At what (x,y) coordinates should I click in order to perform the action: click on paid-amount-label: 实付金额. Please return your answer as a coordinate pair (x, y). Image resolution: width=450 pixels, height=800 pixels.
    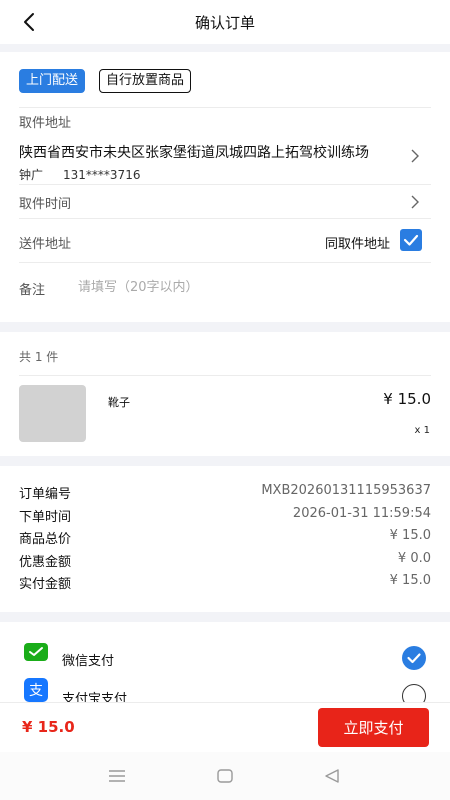
    Looking at the image, I should click on (45, 584).